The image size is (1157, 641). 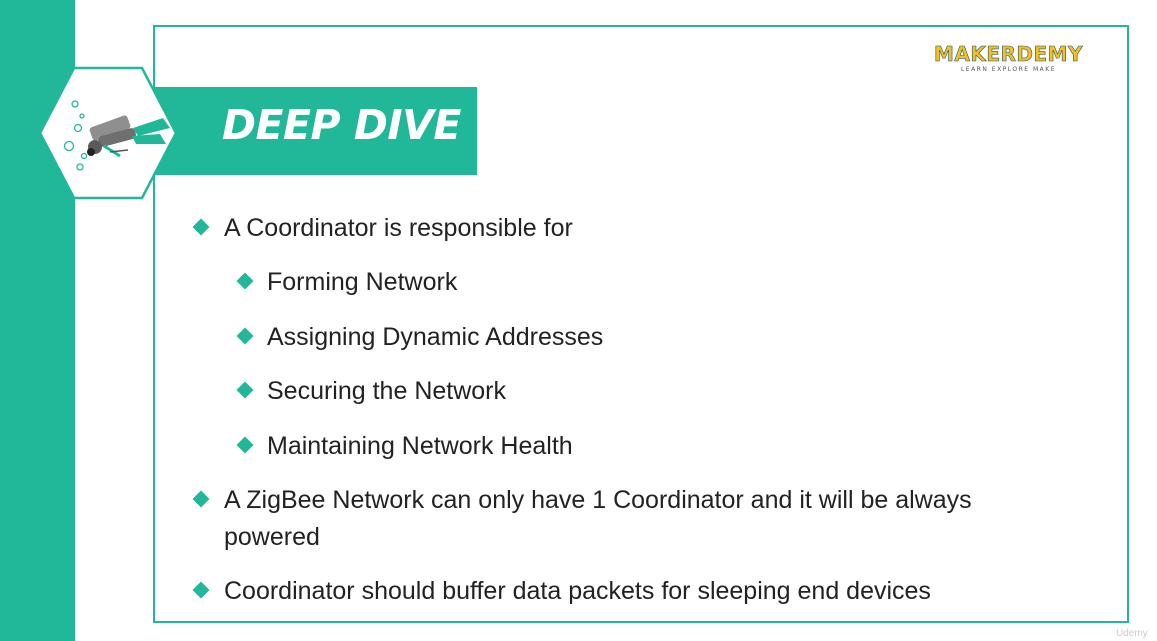 I want to click on diver-icon, so click(x=108, y=133).